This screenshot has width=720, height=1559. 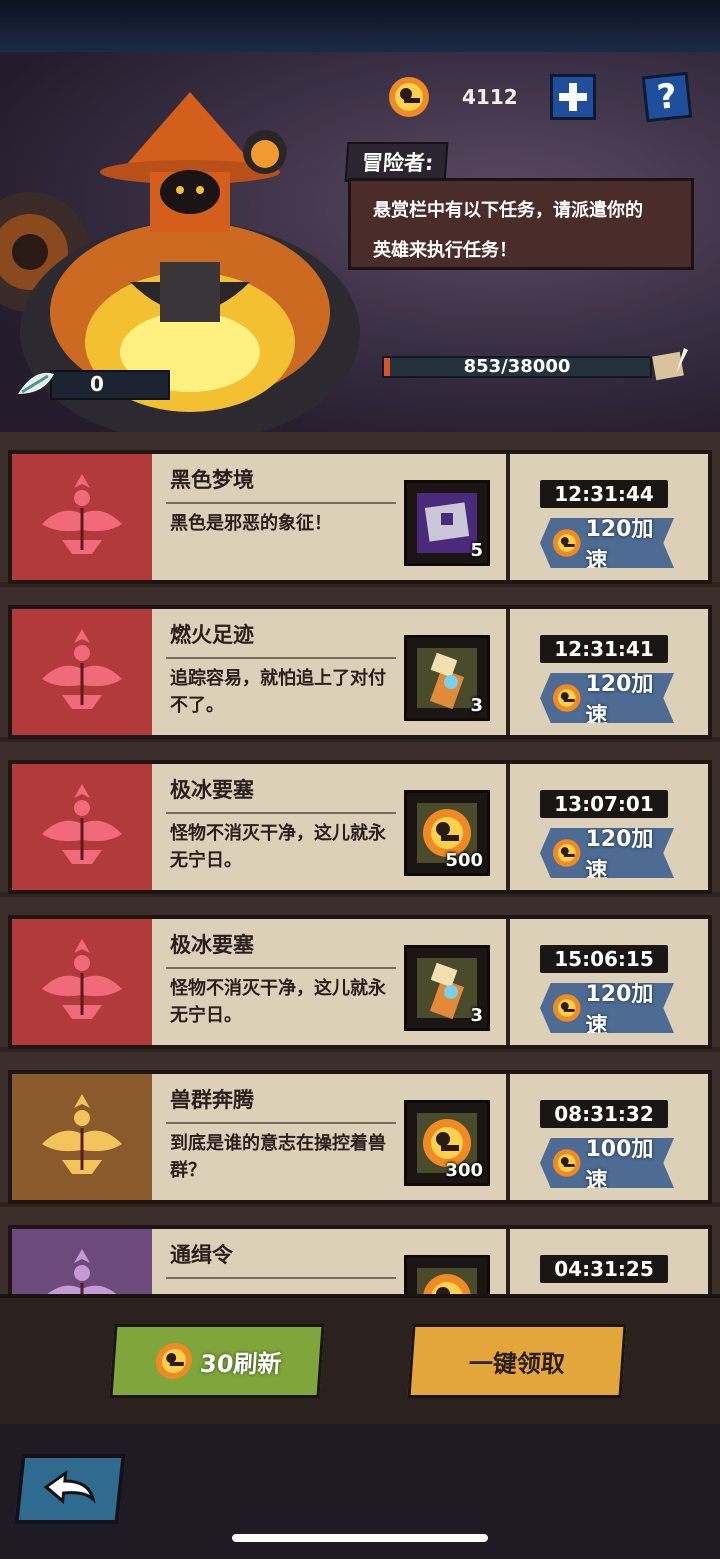 I want to click on task-row: 燃火足迹 追踪容易，就怕追上了对付不了。 3 12:31:41 120加速, so click(x=360, y=672).